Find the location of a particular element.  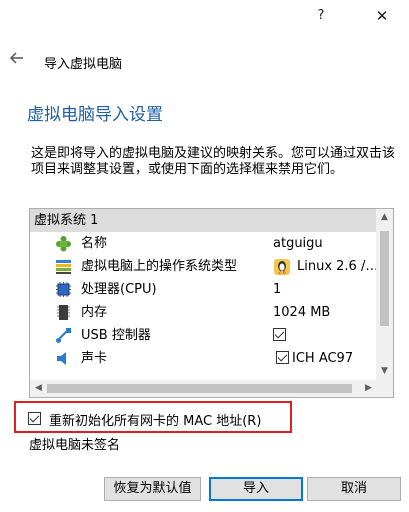

tree-row-label: 处理器(CPU) is located at coordinates (119, 289).